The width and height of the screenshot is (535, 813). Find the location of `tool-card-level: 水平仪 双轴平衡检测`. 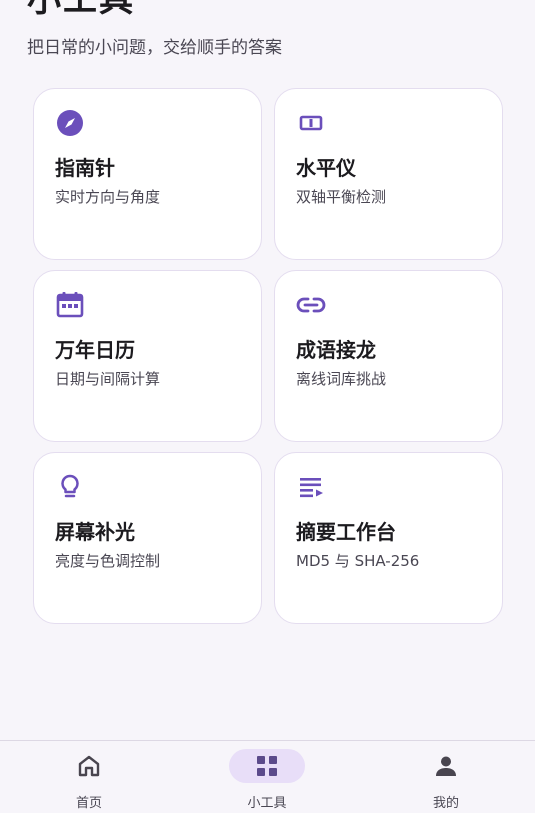

tool-card-level: 水平仪 双轴平衡检测 is located at coordinates (388, 174).